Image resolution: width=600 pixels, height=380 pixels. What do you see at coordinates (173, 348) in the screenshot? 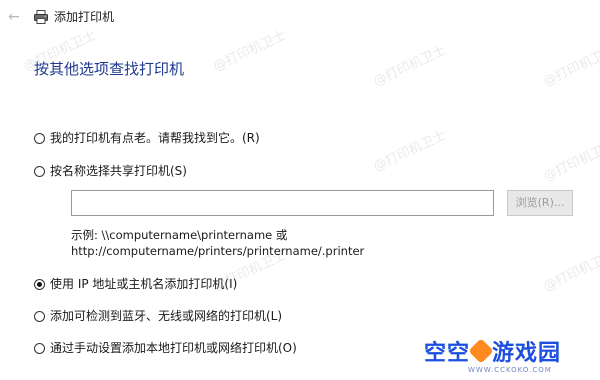
I see `option-label: 通过手动设置添加本地打印机或网络打印机(O)` at bounding box center [173, 348].